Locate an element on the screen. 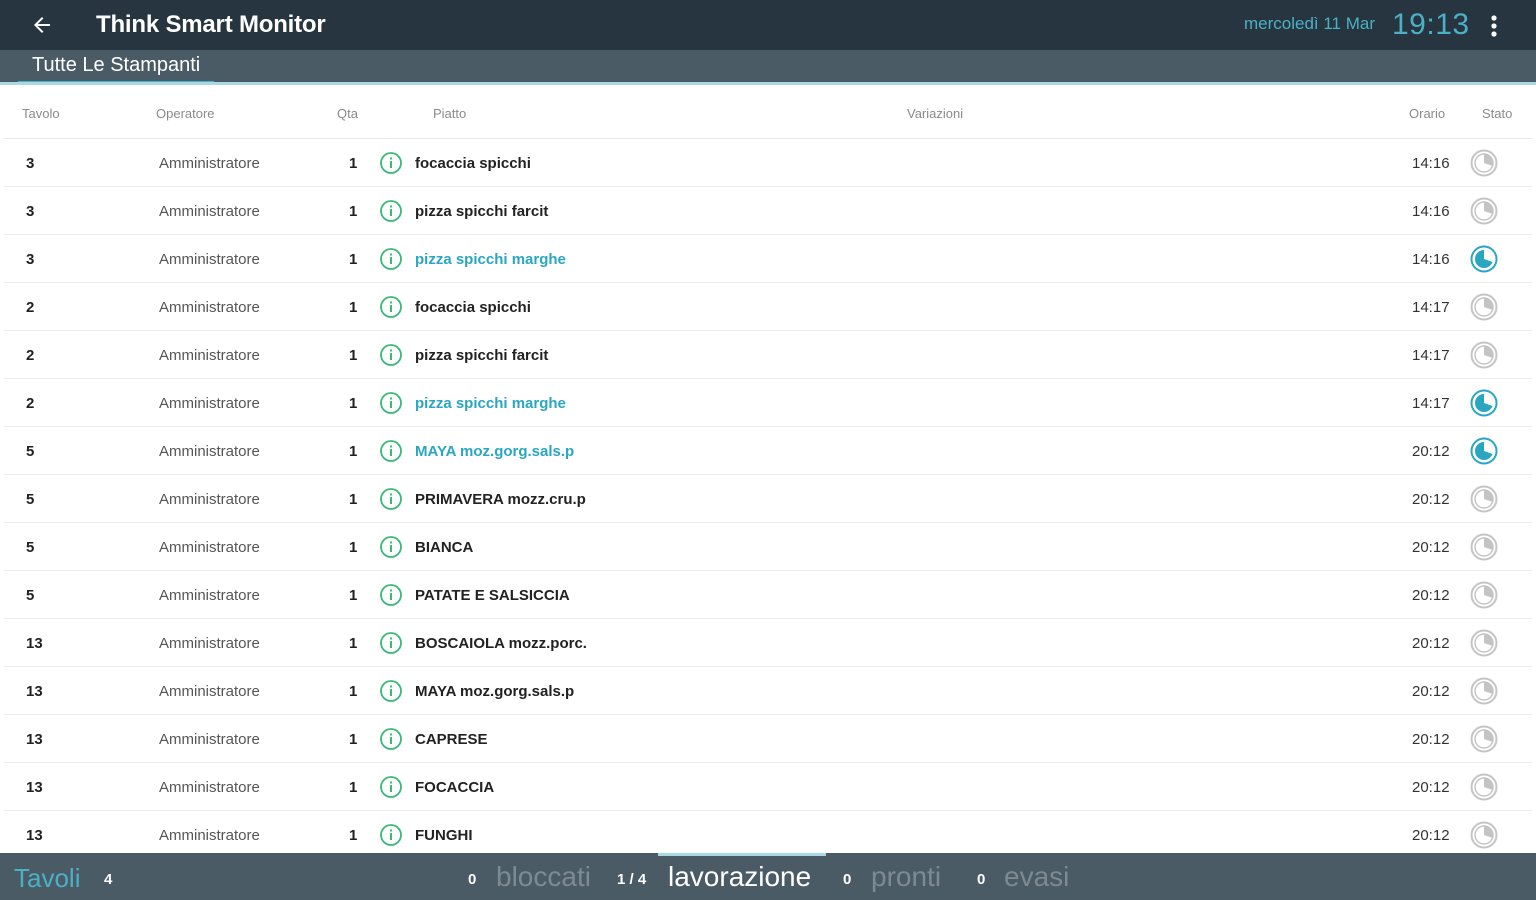 The height and width of the screenshot is (900, 1536). filter-bloccati: bloccati is located at coordinates (543, 877).